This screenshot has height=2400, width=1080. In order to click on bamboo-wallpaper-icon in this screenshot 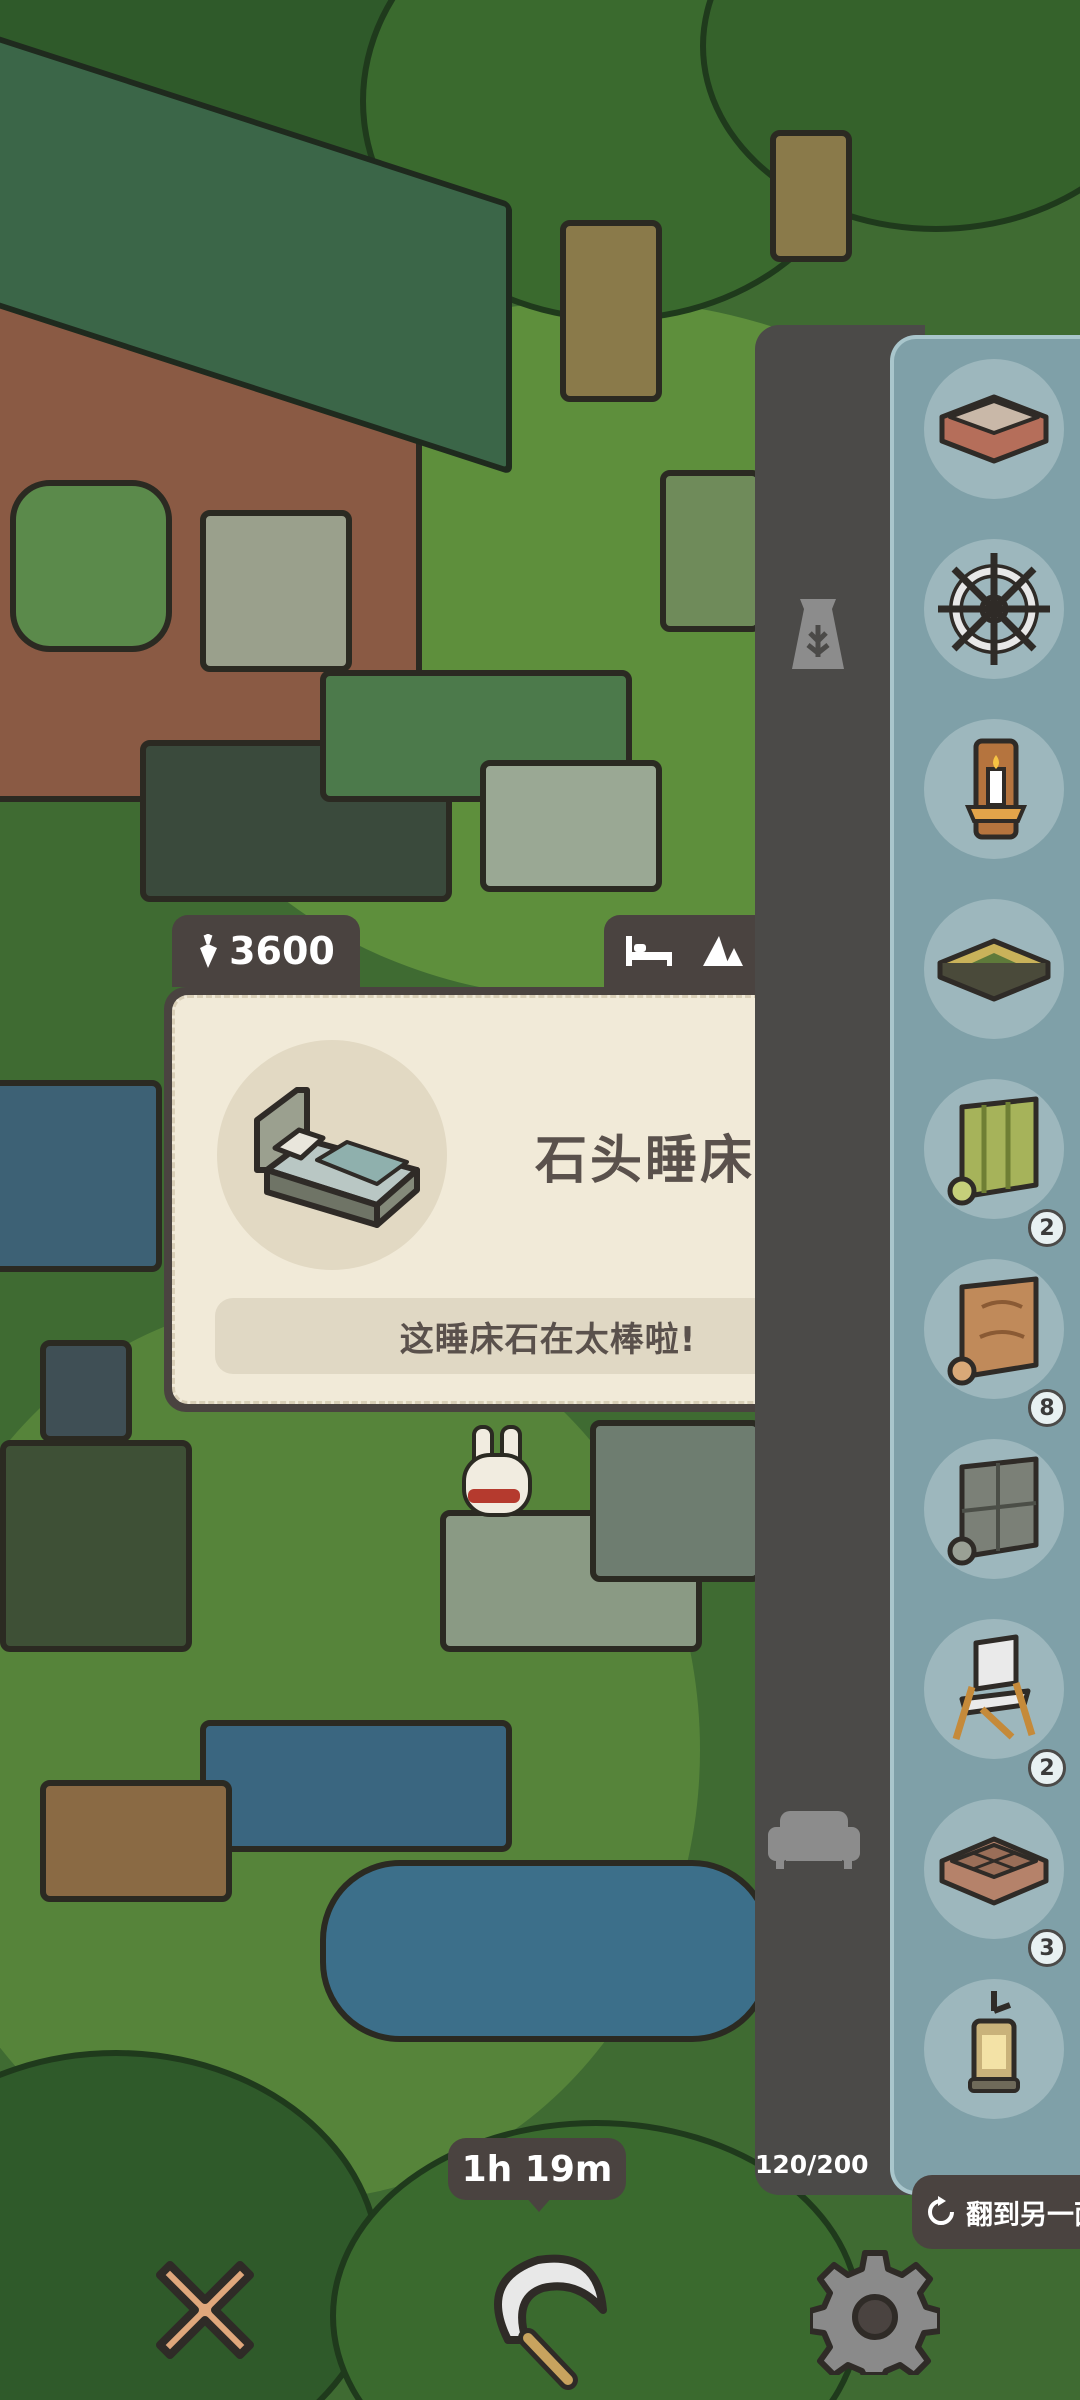, I will do `click(993, 1151)`.